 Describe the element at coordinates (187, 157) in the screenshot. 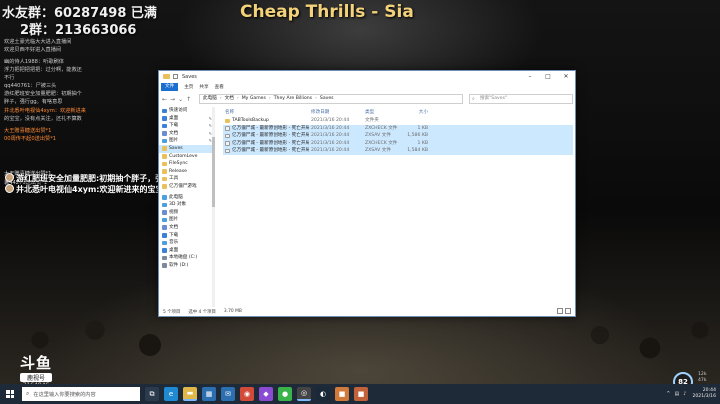

I see `nav-item: CustomLeve` at that location.